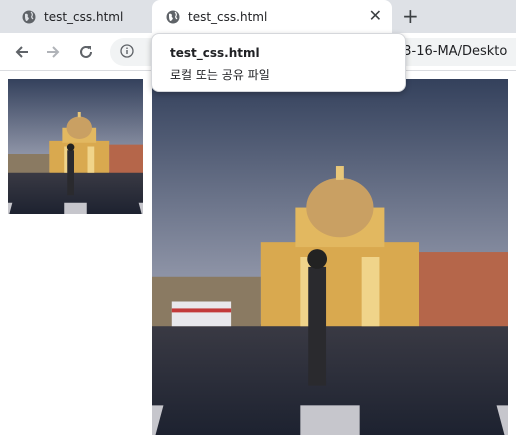 The height and width of the screenshot is (445, 516). What do you see at coordinates (451, 51) in the screenshot?
I see `url-text: 73-16-MA/Deskto` at bounding box center [451, 51].